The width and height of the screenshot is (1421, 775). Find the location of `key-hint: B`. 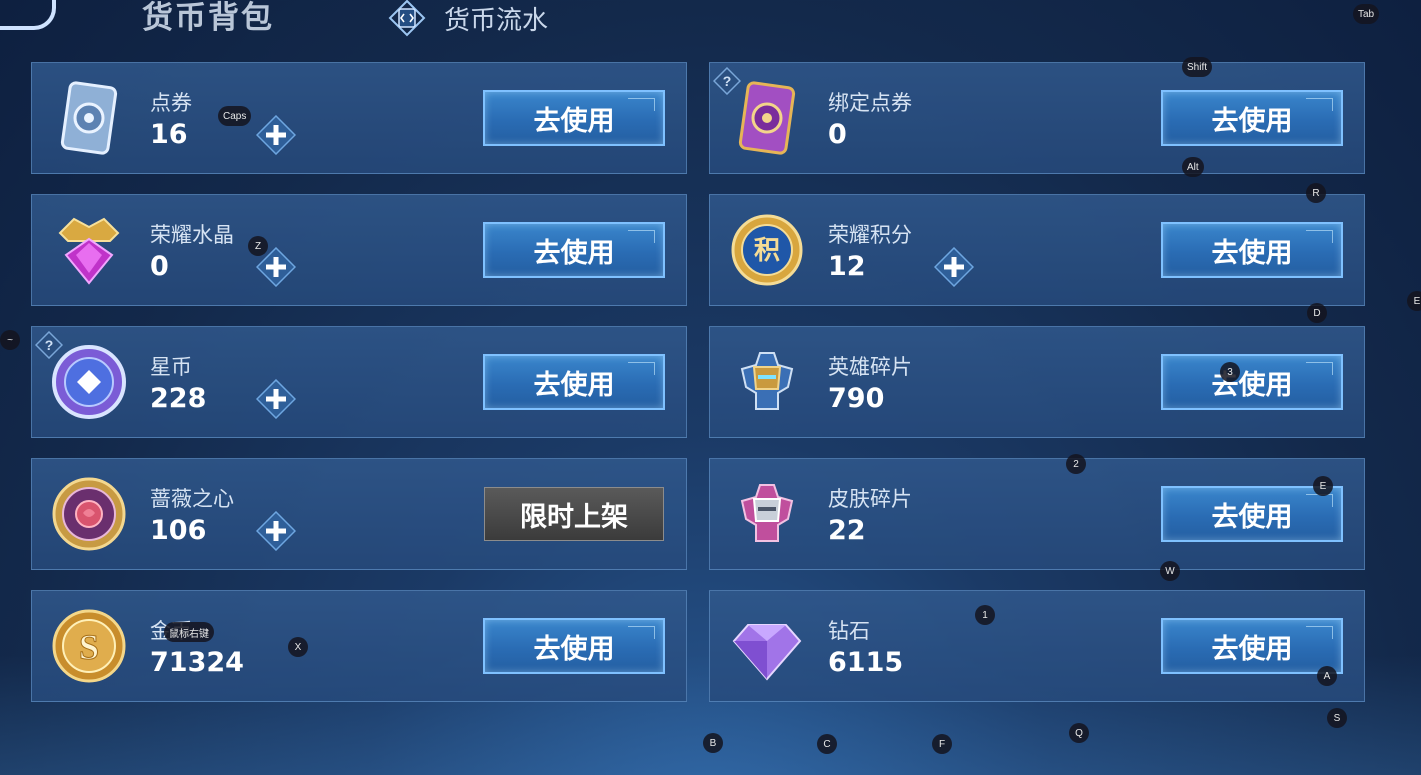

key-hint: B is located at coordinates (713, 743).